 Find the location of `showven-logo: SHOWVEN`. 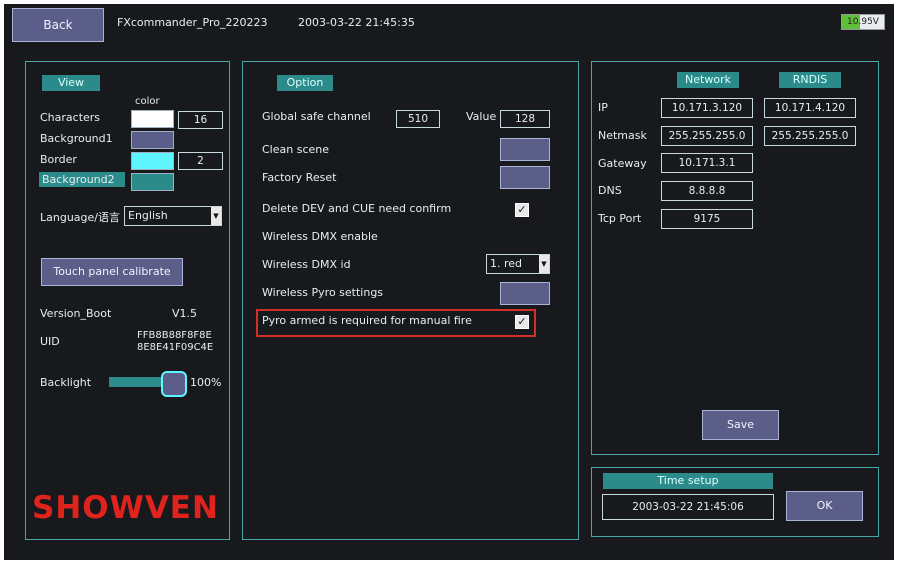

showven-logo: SHOWVEN is located at coordinates (125, 508).